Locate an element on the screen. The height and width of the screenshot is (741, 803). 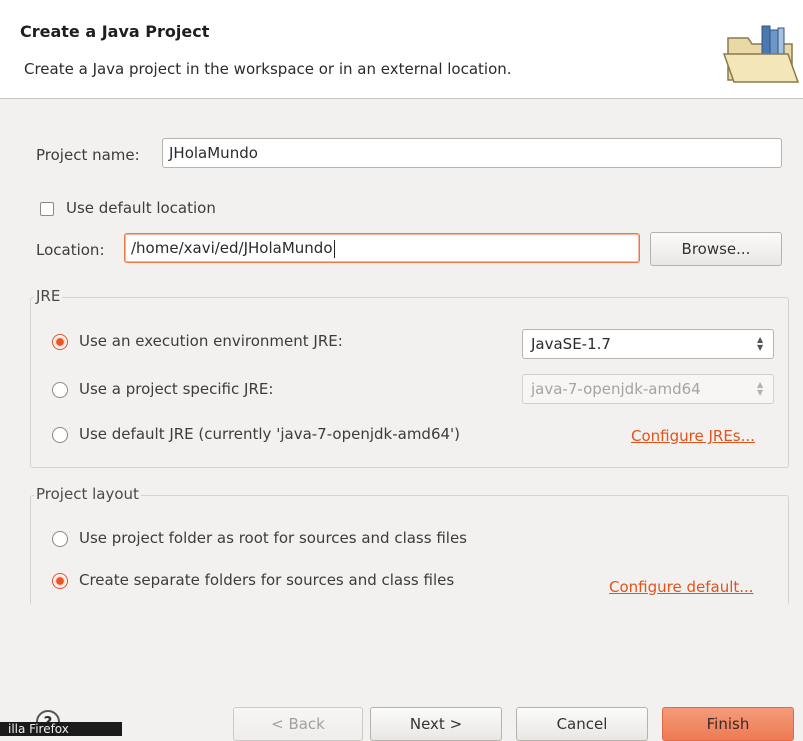
project-specific-jre-radio is located at coordinates (60, 390).